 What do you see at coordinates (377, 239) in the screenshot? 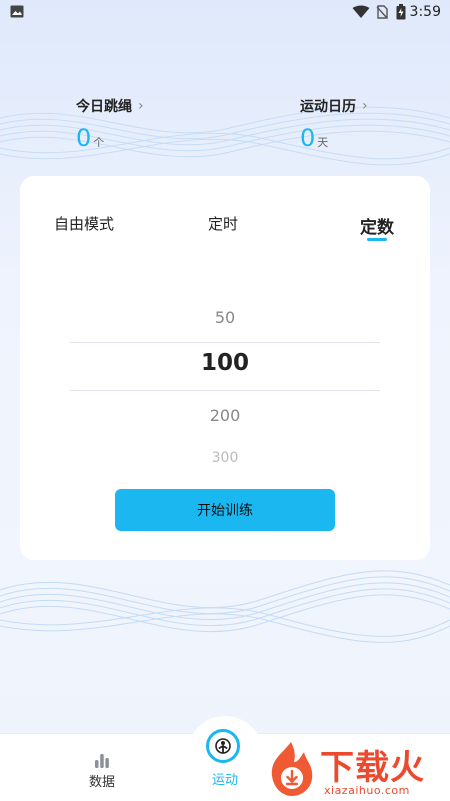
I see `active-tab-indicator` at bounding box center [377, 239].